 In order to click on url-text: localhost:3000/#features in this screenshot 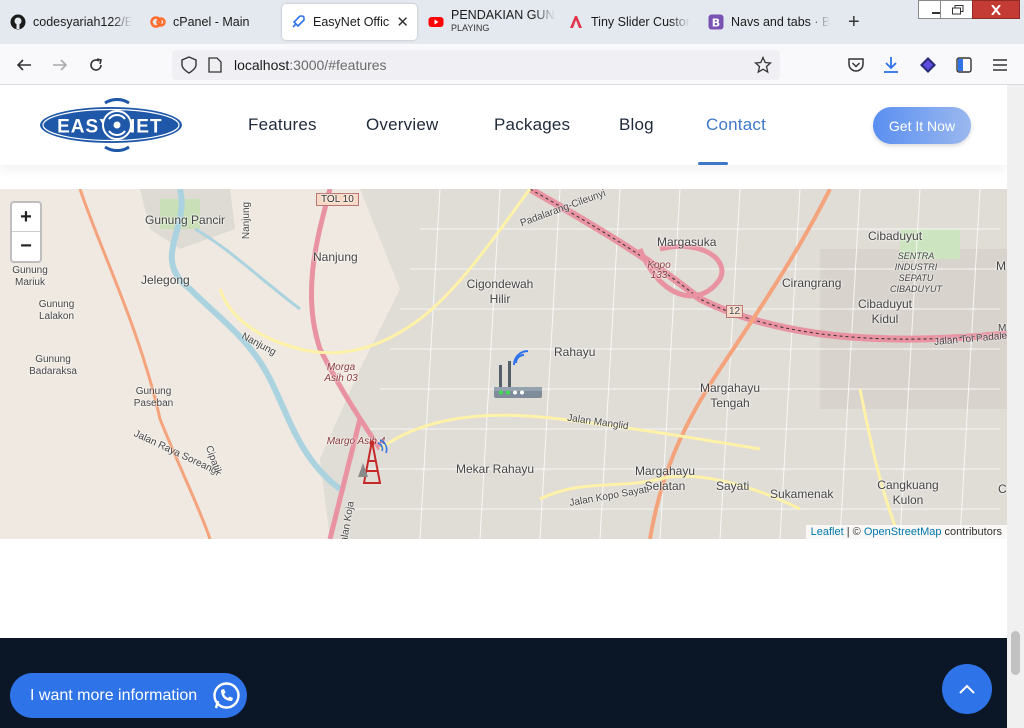, I will do `click(310, 65)`.